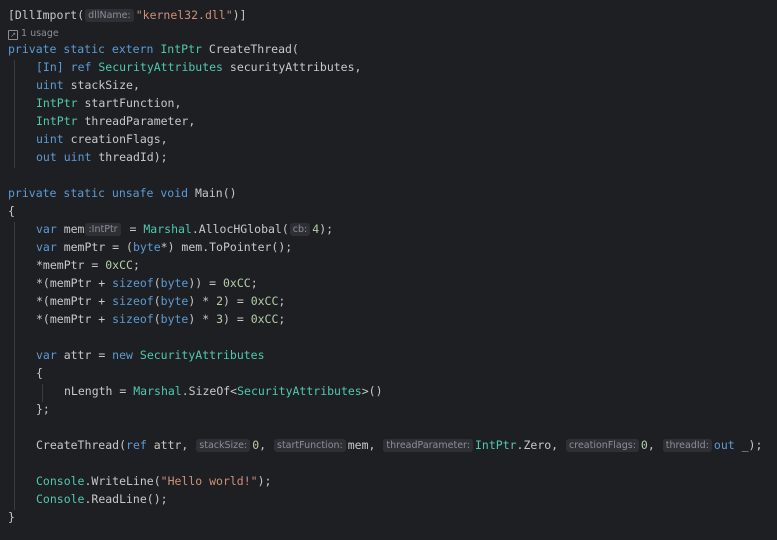  Describe the element at coordinates (223, 445) in the screenshot. I see `param-hint-stacksize: stackSize:` at that location.